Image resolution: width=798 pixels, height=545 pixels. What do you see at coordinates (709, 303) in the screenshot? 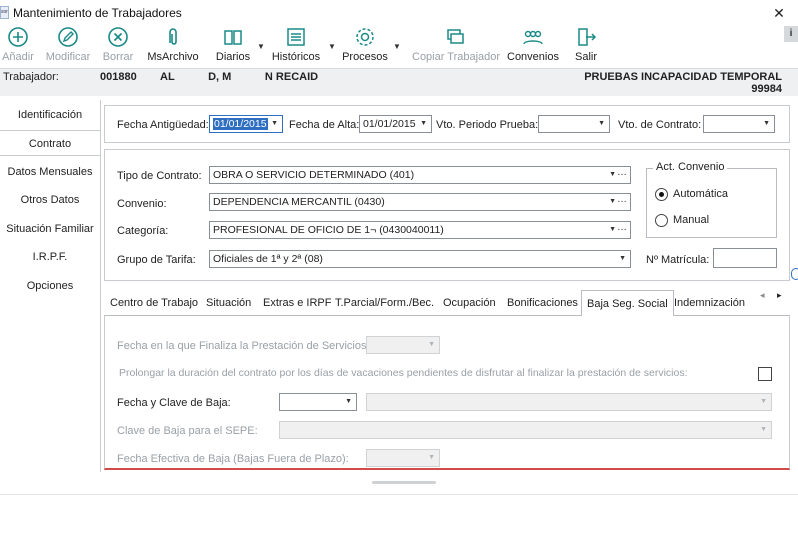
I see `tab-indemnizacion: Indemnización` at bounding box center [709, 303].